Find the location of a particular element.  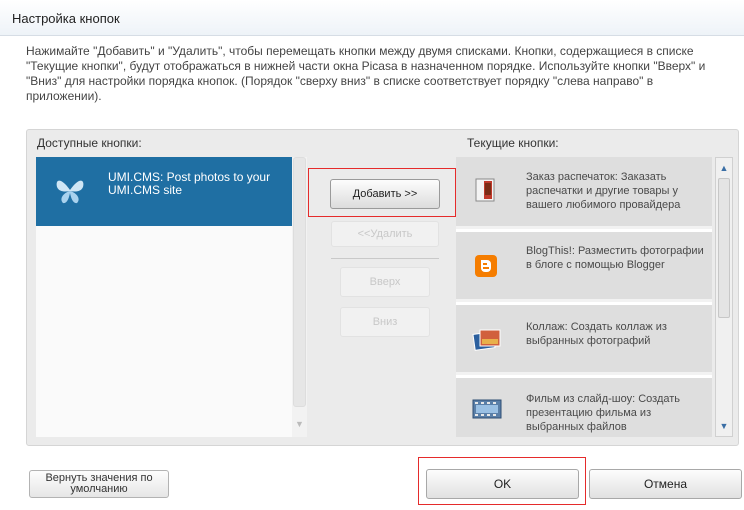

title-bar: Настройка кнопок is located at coordinates (372, 18).